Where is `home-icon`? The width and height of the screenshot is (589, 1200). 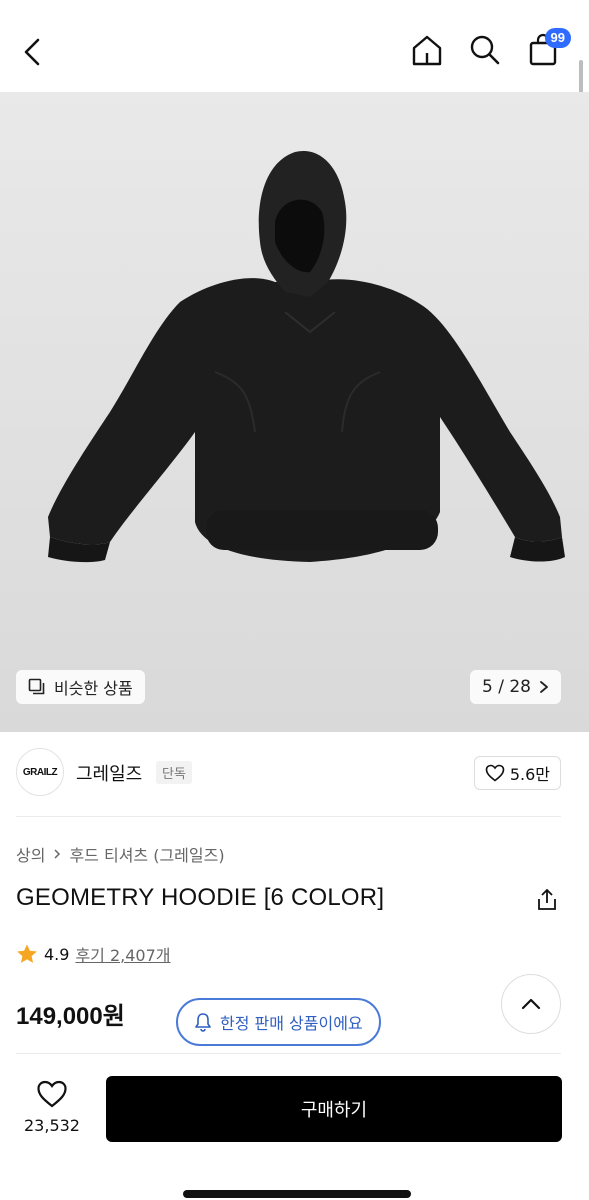
home-icon is located at coordinates (427, 50).